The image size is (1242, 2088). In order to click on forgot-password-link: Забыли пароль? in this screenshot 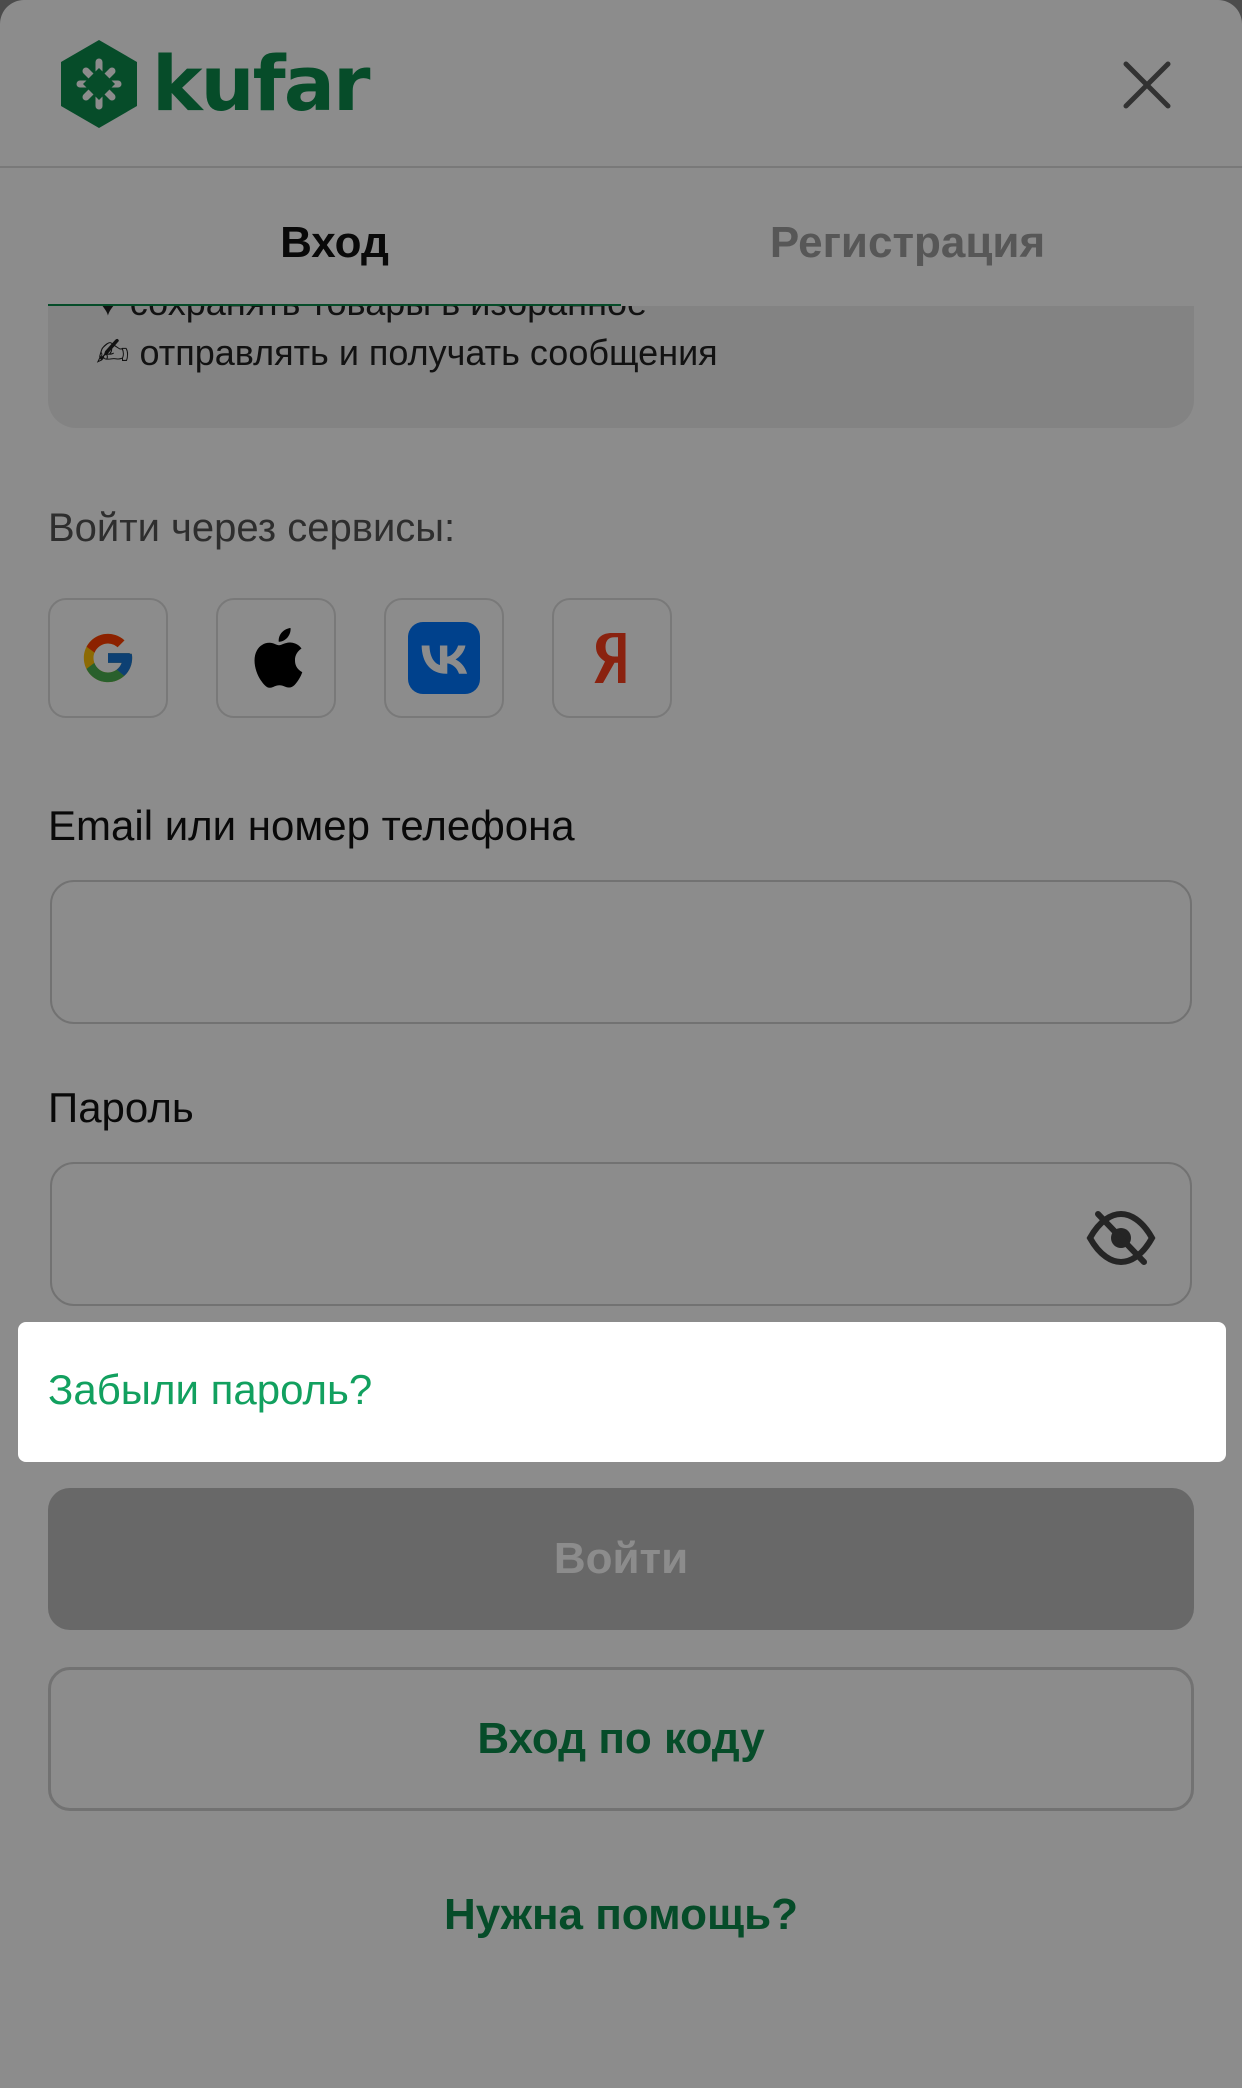, I will do `click(210, 1390)`.